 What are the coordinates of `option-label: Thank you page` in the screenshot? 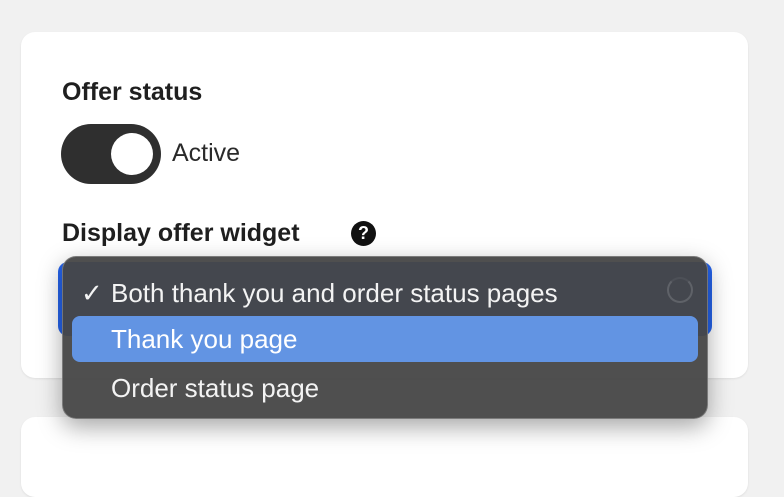 It's located at (204, 339).